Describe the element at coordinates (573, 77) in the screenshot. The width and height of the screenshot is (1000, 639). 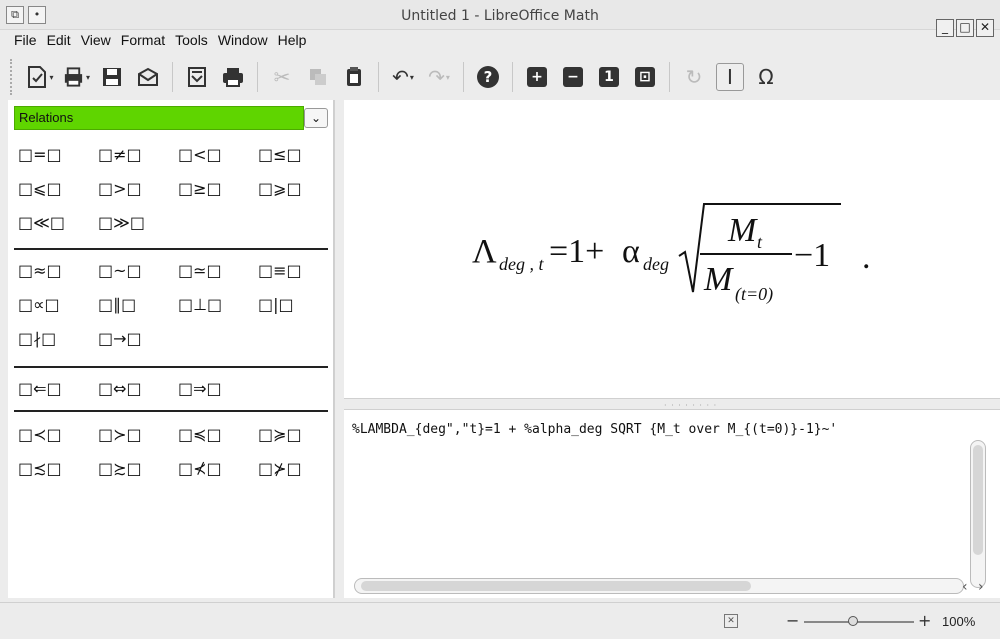
I see `zoom-out-icon: −` at that location.